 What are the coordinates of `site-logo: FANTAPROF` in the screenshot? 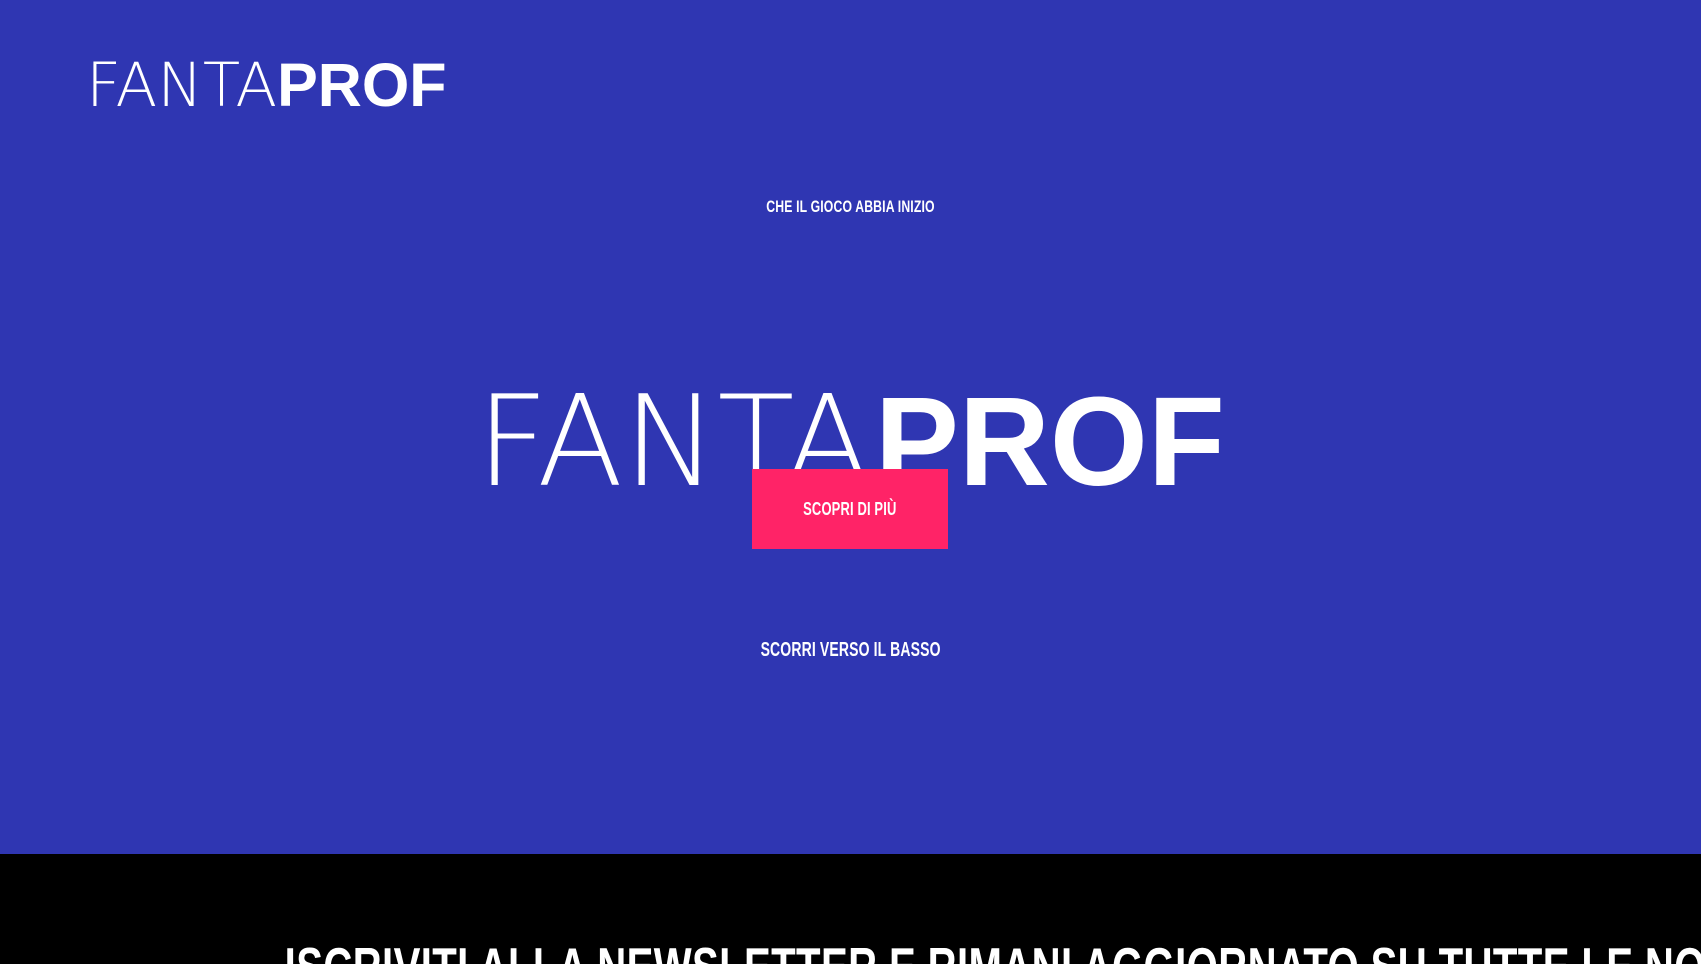 It's located at (266, 85).